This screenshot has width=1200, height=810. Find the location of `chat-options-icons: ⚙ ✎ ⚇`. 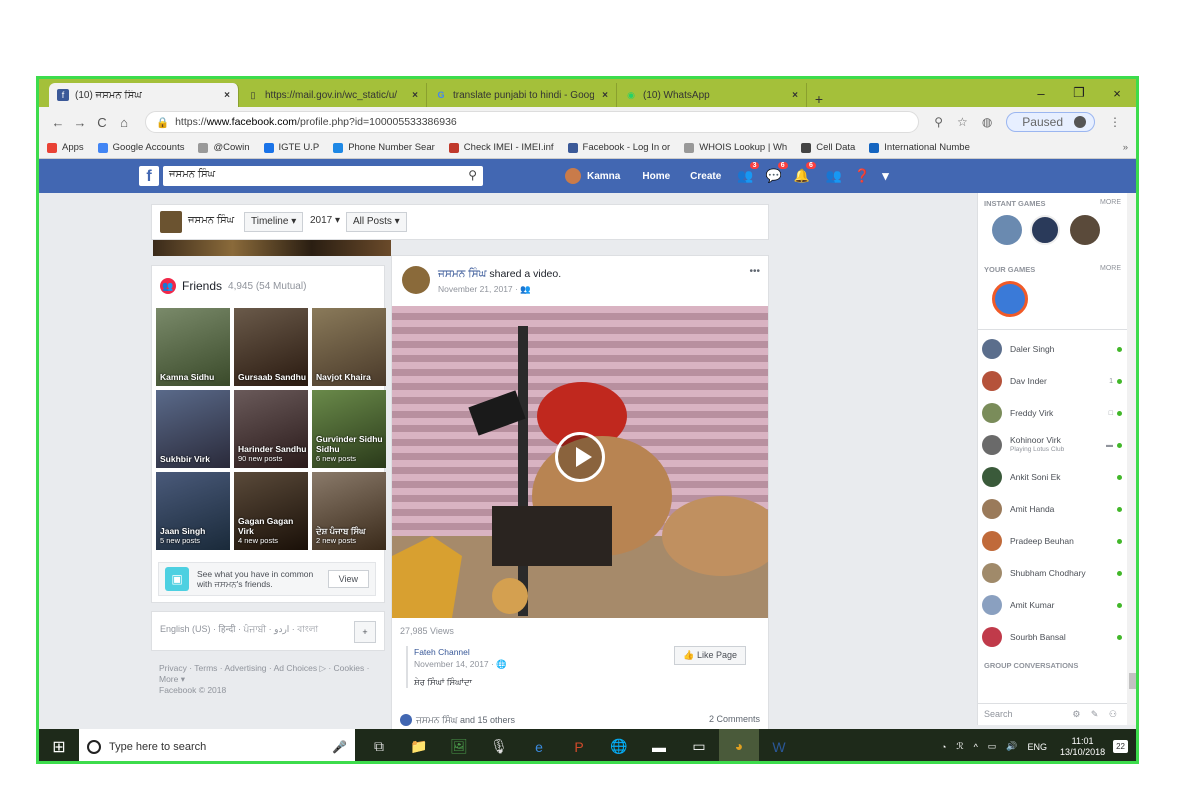

chat-options-icons: ⚙ ✎ ⚇ is located at coordinates (1096, 714).